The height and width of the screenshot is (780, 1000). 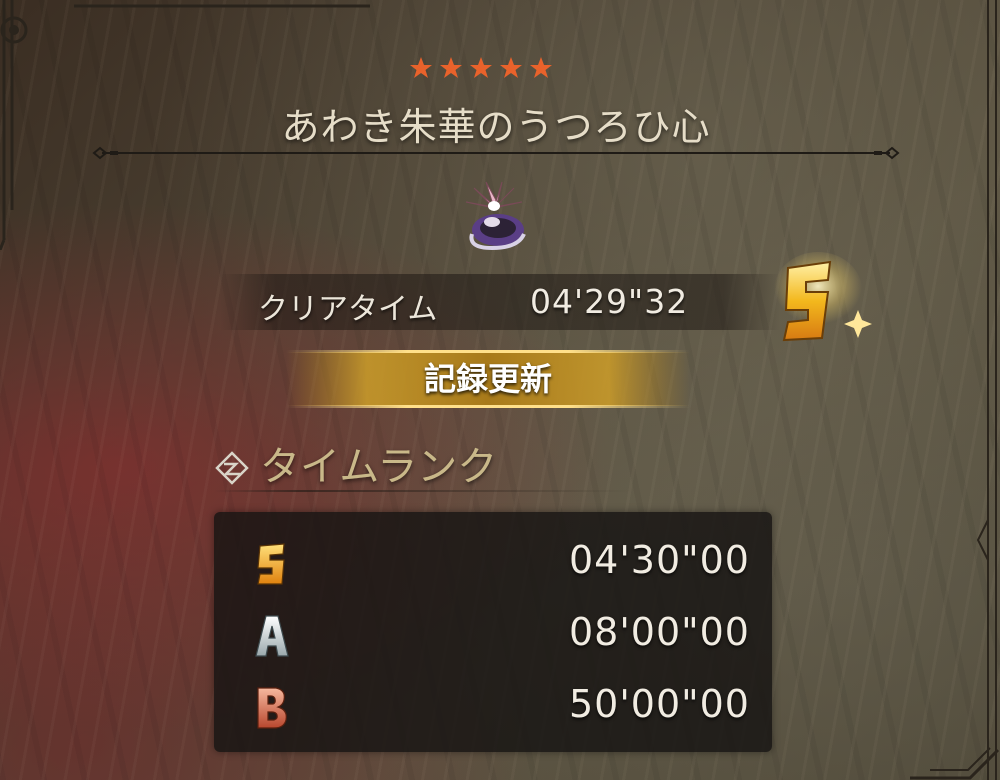 I want to click on record-update-label: 記録更新, so click(x=487, y=379).